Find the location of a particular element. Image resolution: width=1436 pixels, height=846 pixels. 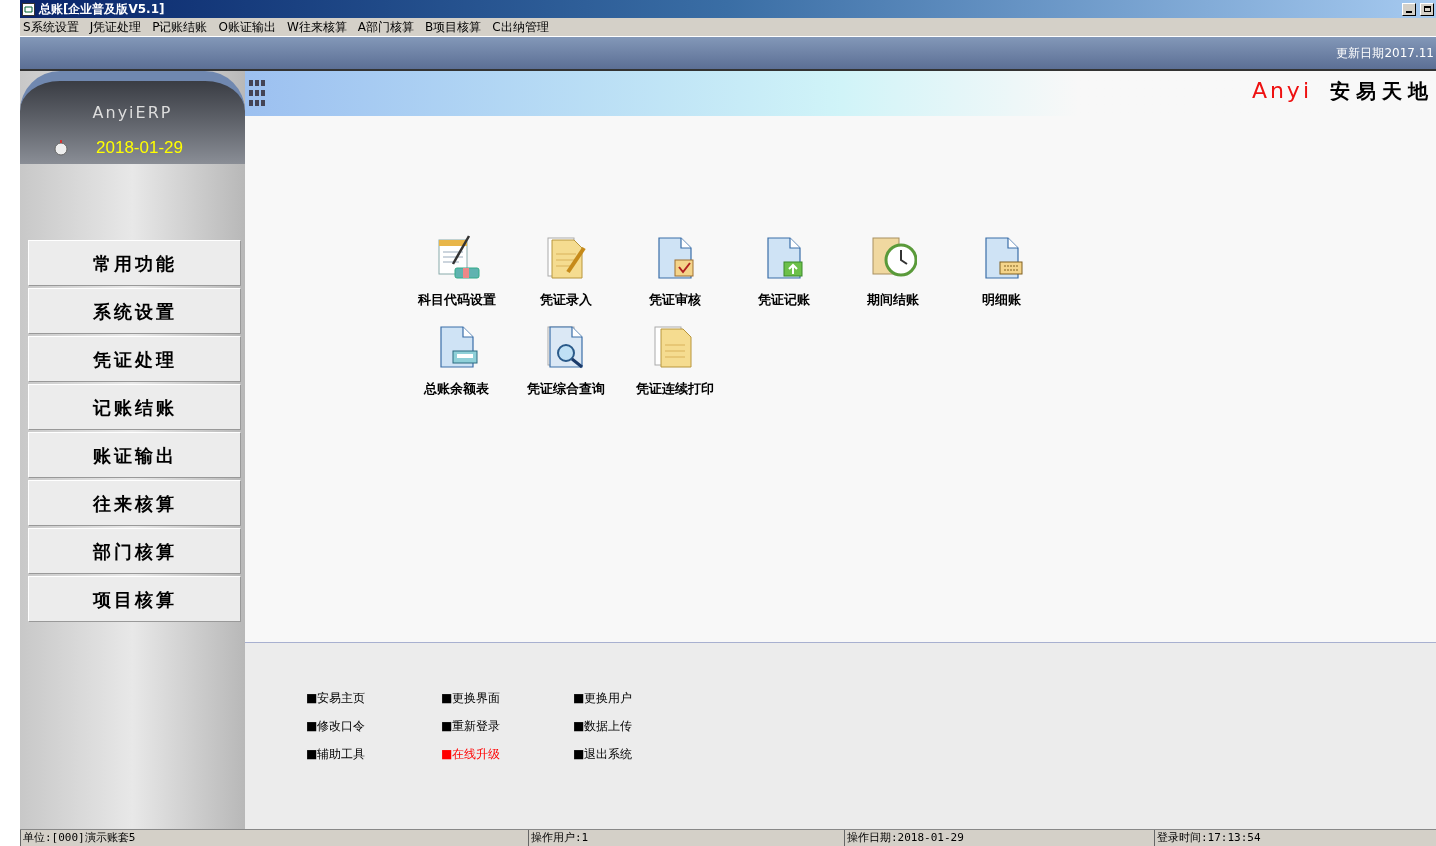

quick-link: ■更换用户 is located at coordinates (633, 698).